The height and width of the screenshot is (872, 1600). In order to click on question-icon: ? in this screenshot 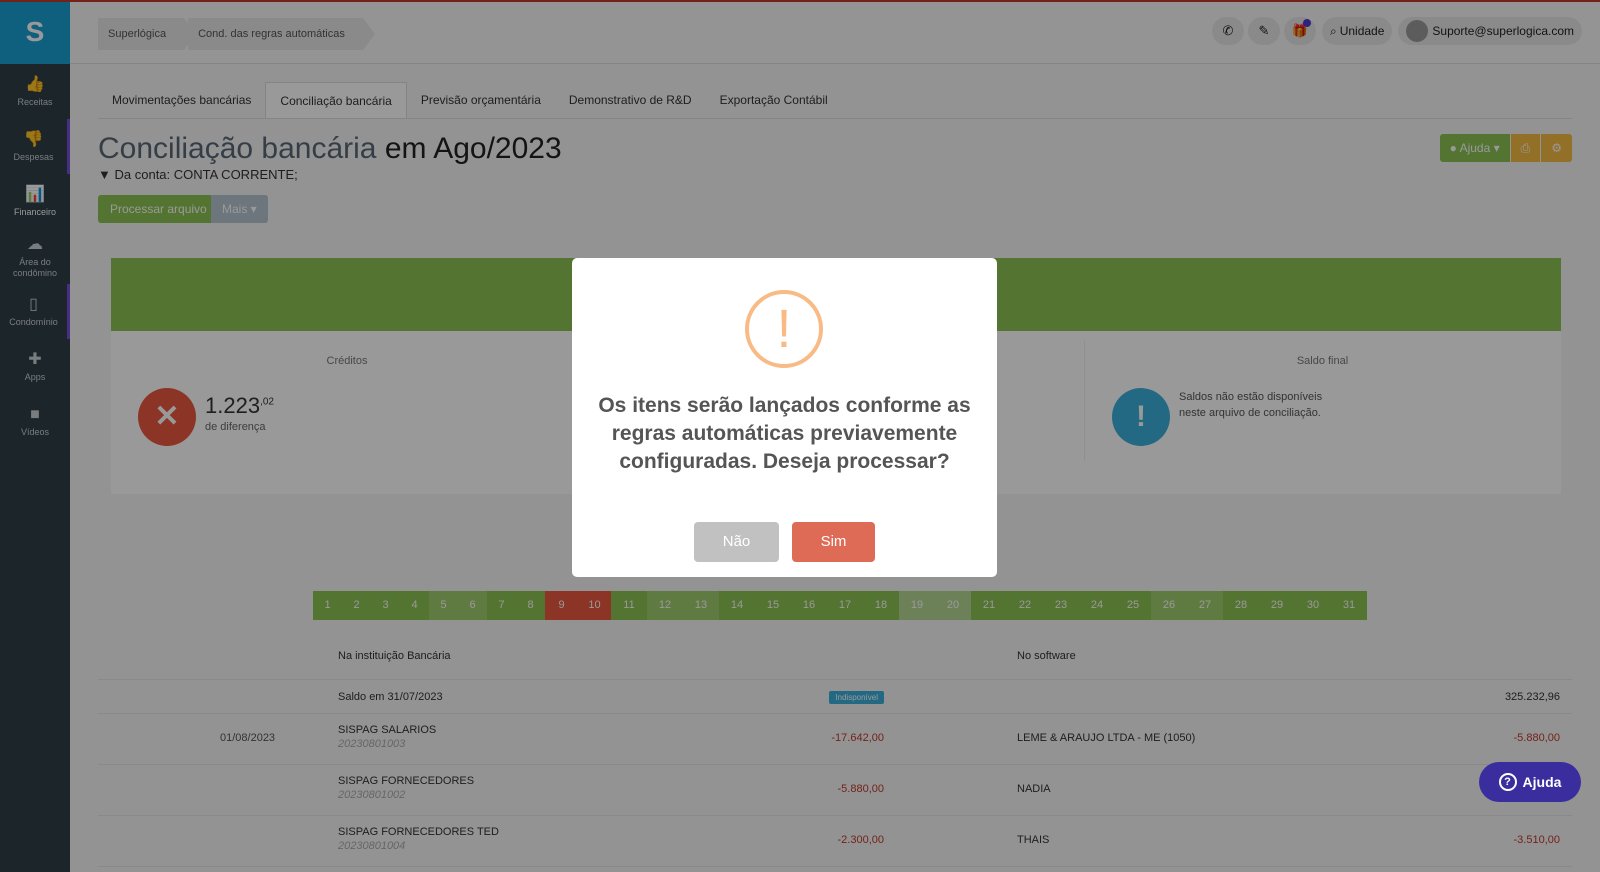, I will do `click(1507, 782)`.